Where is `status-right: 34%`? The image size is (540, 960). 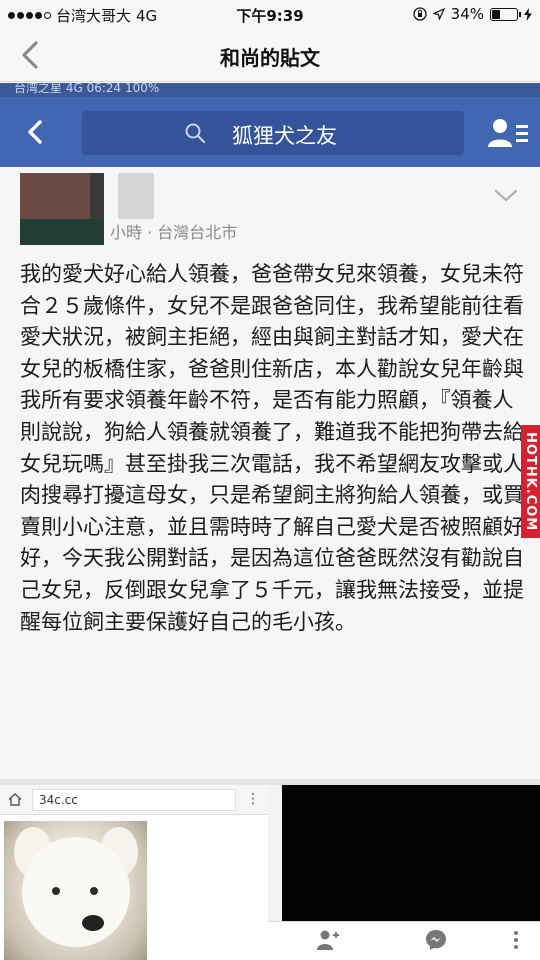 status-right: 34% is located at coordinates (472, 14).